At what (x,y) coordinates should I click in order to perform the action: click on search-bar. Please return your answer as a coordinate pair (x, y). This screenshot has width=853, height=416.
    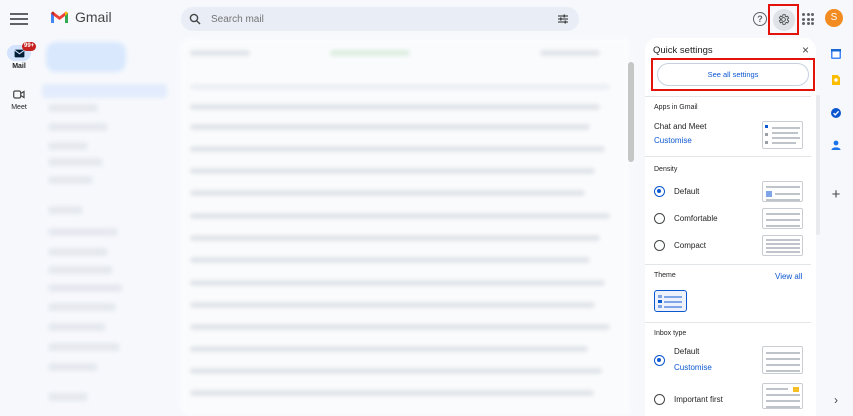
    Looking at the image, I should click on (380, 19).